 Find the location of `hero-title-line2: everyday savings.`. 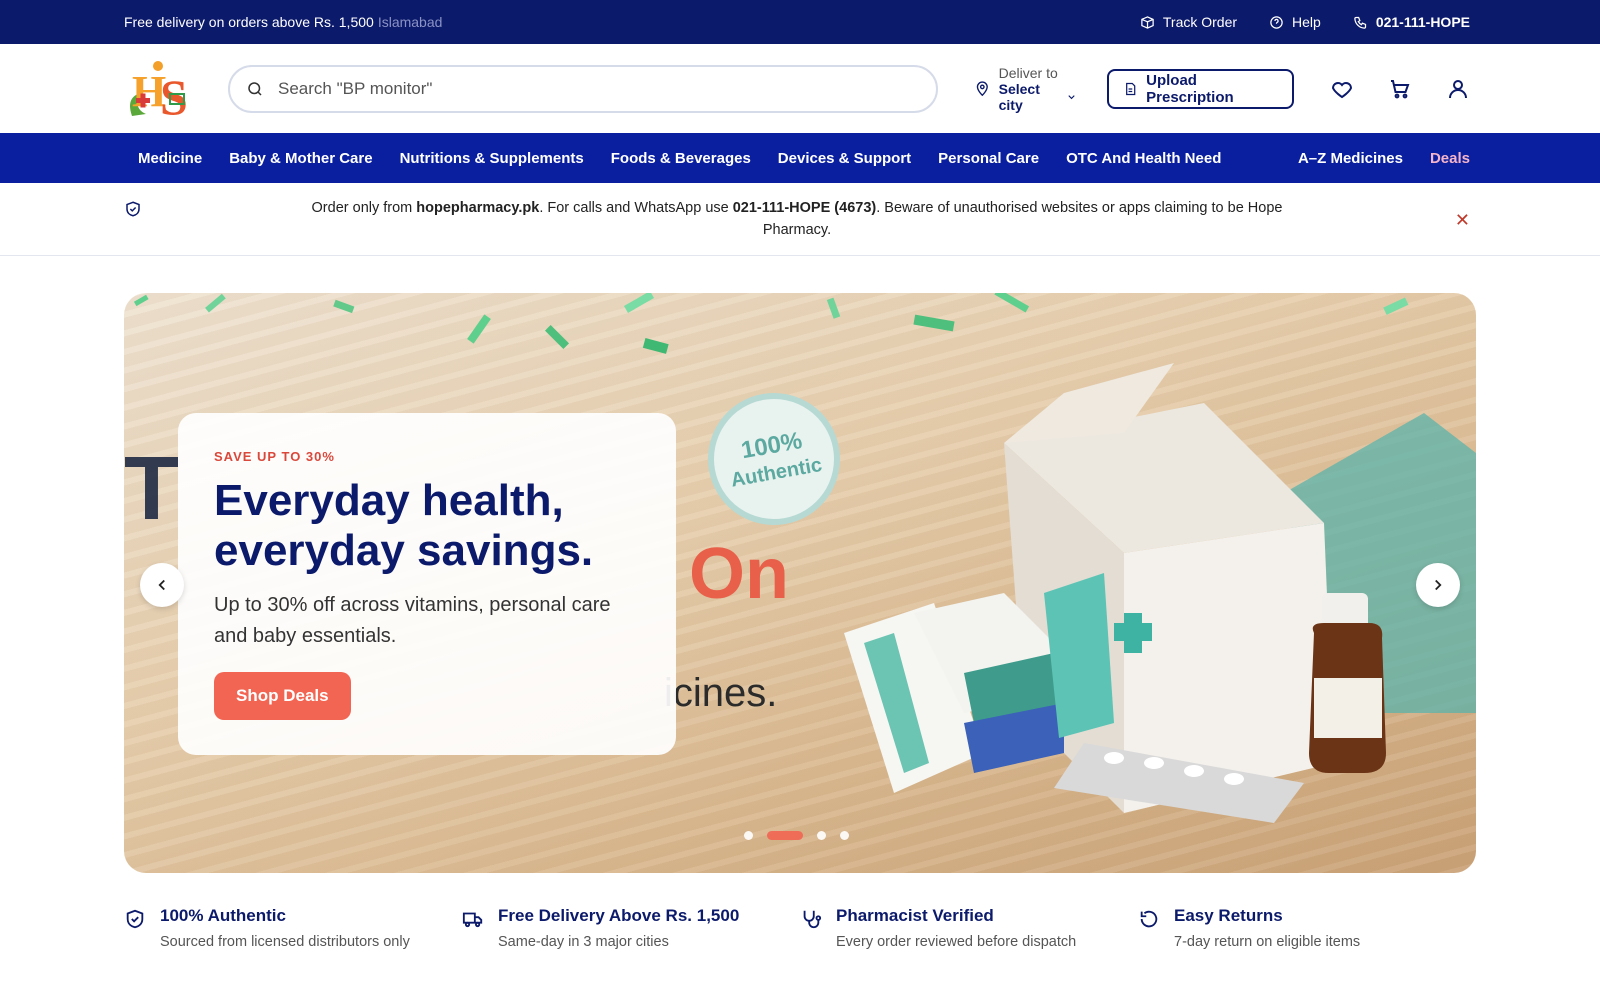

hero-title-line2: everyday savings. is located at coordinates (404, 550).